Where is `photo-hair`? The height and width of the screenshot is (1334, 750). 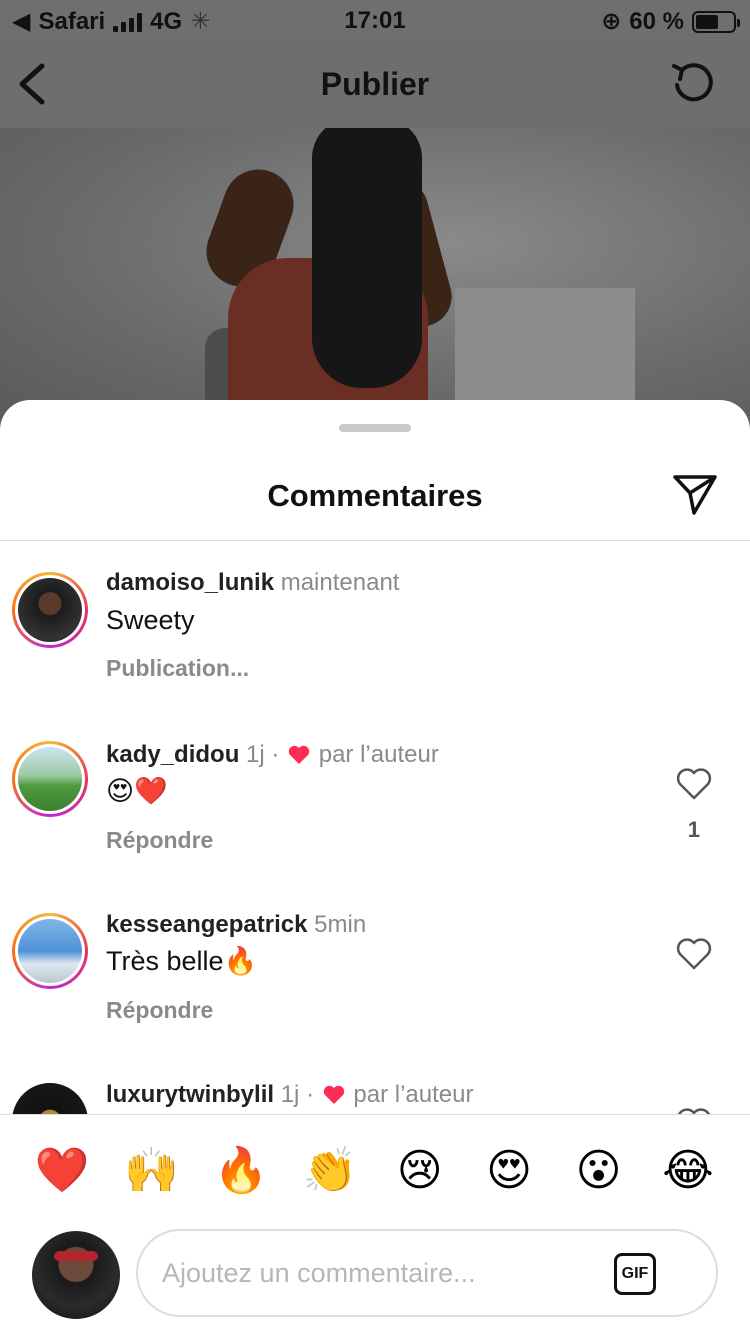
photo-hair is located at coordinates (367, 258).